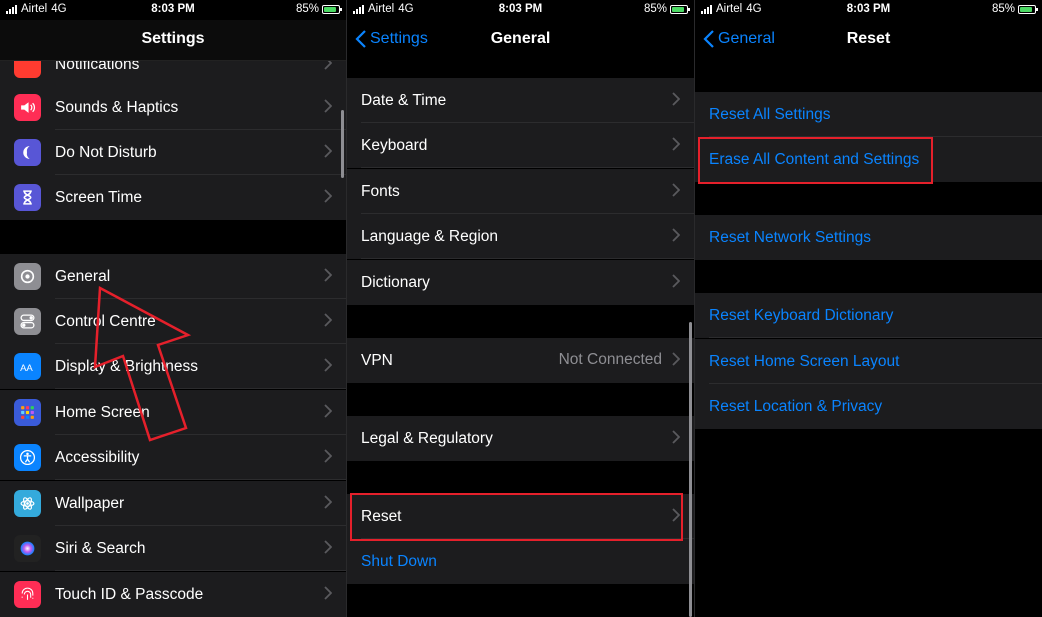 This screenshot has width=1042, height=617. I want to click on page-title: Reset, so click(868, 38).